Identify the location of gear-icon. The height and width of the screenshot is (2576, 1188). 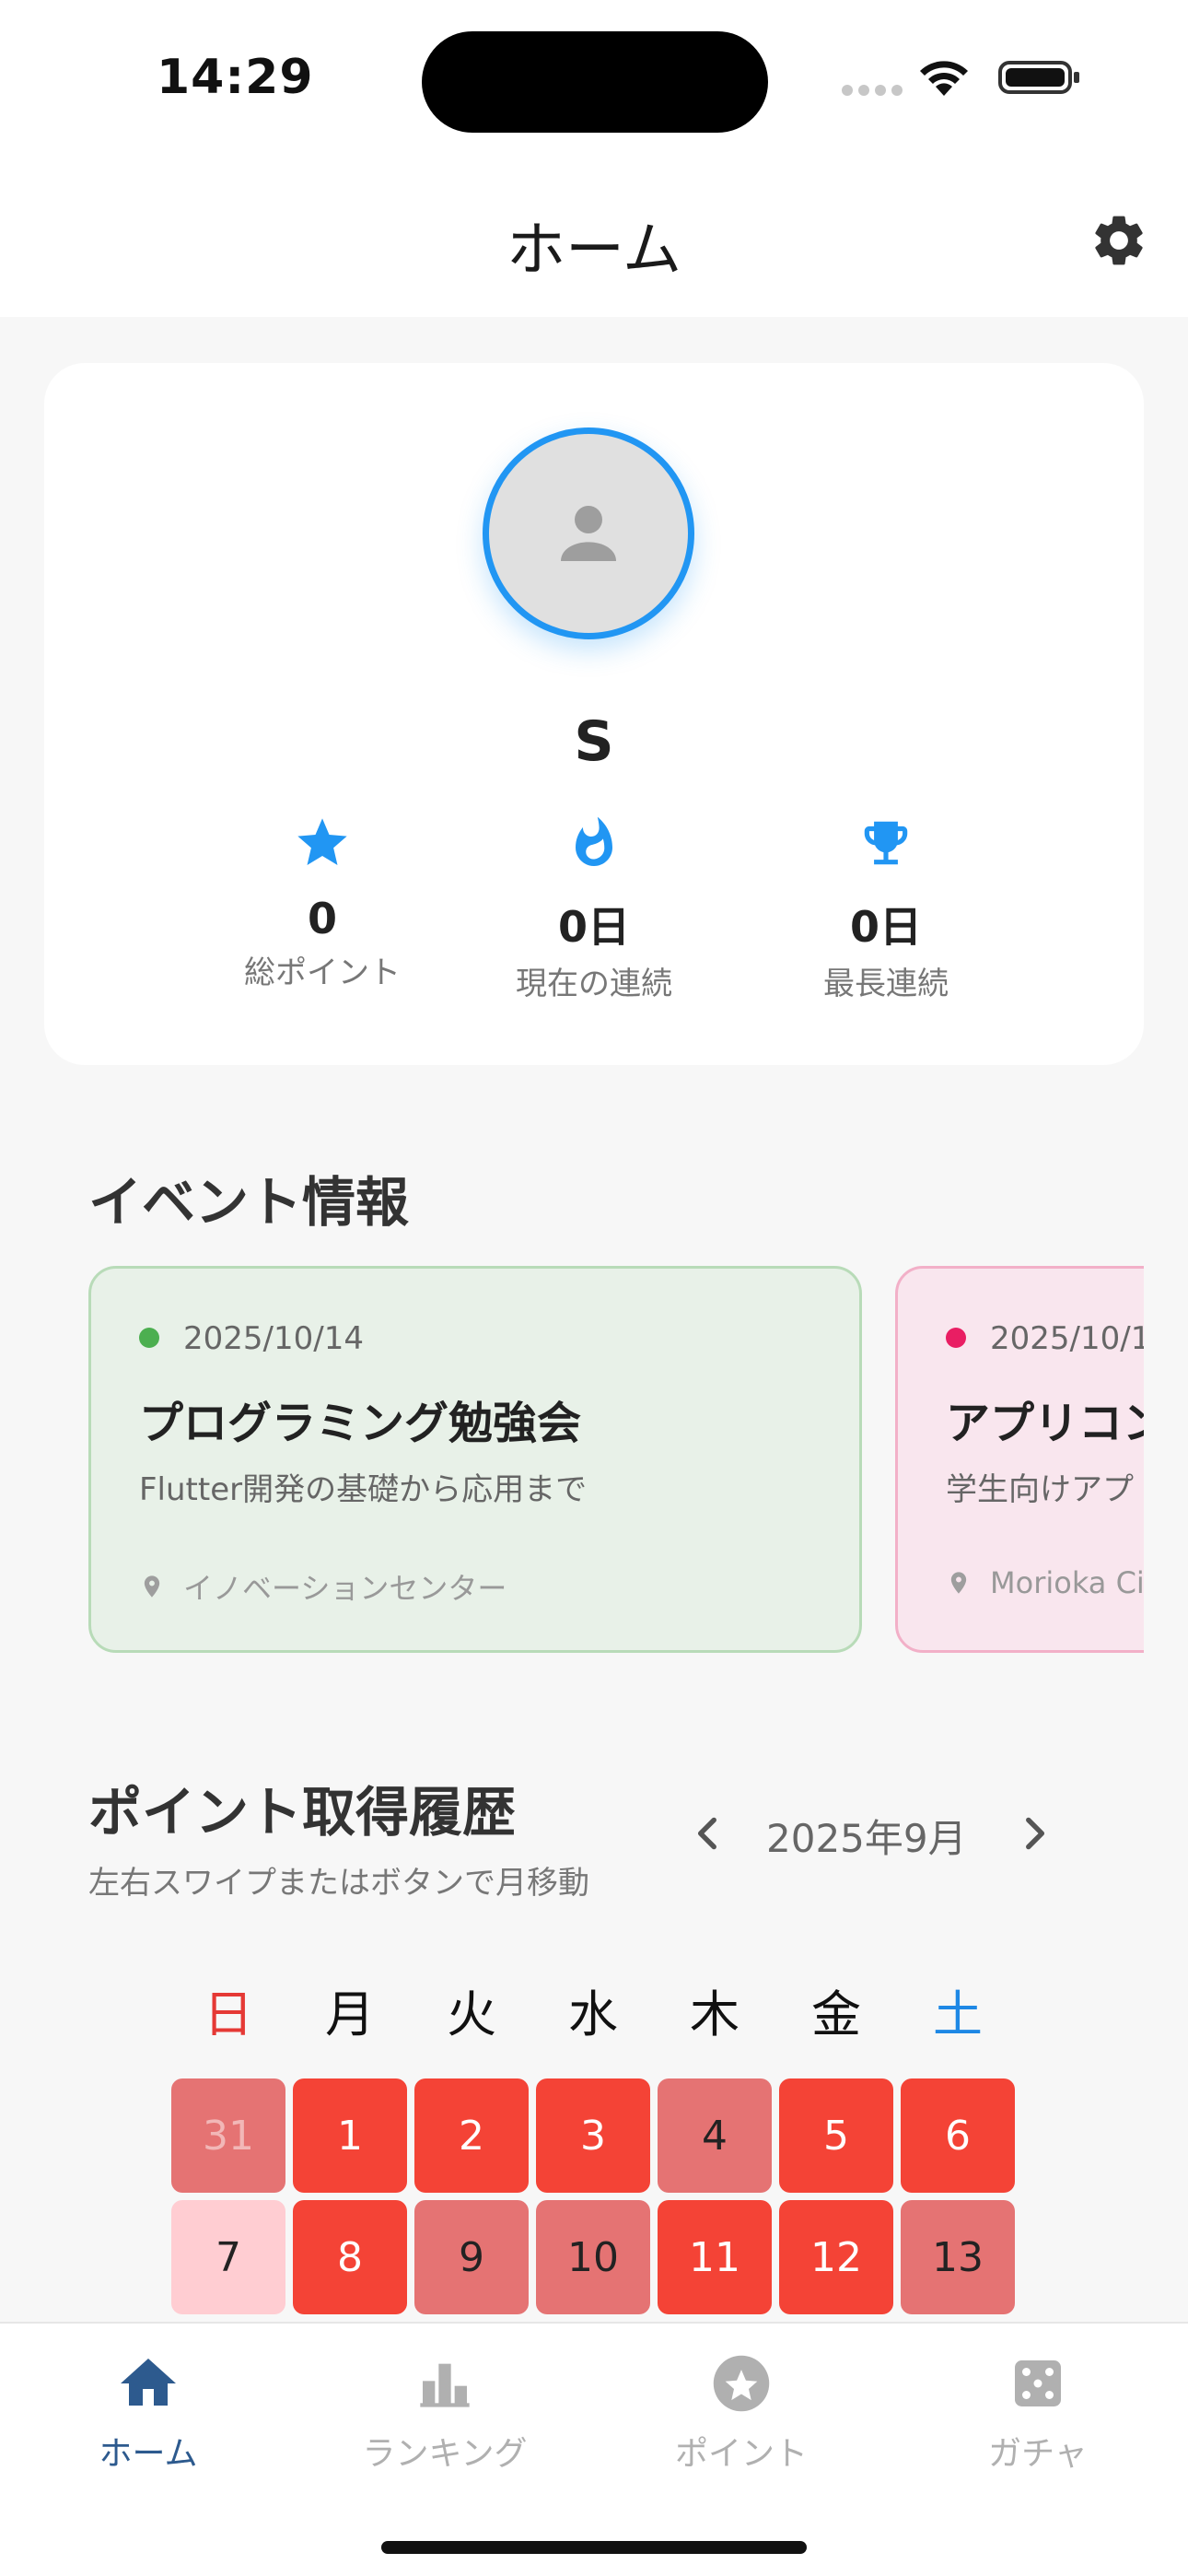
(1119, 240).